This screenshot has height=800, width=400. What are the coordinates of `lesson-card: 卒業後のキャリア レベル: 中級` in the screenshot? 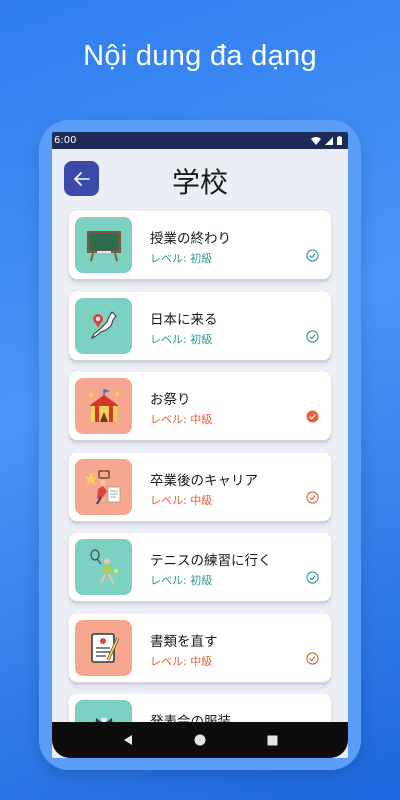 It's located at (200, 486).